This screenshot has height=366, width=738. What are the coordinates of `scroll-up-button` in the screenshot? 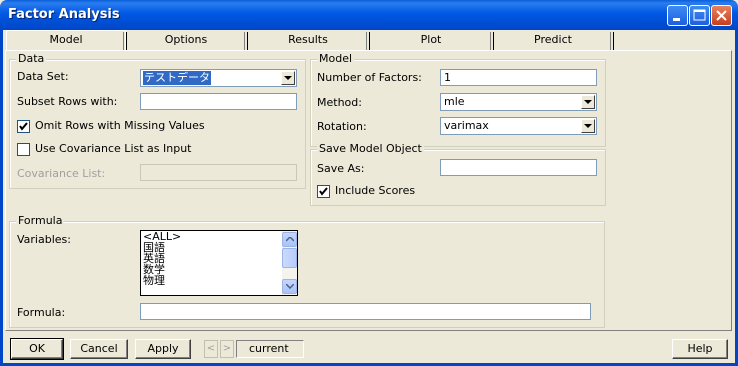 It's located at (289, 239).